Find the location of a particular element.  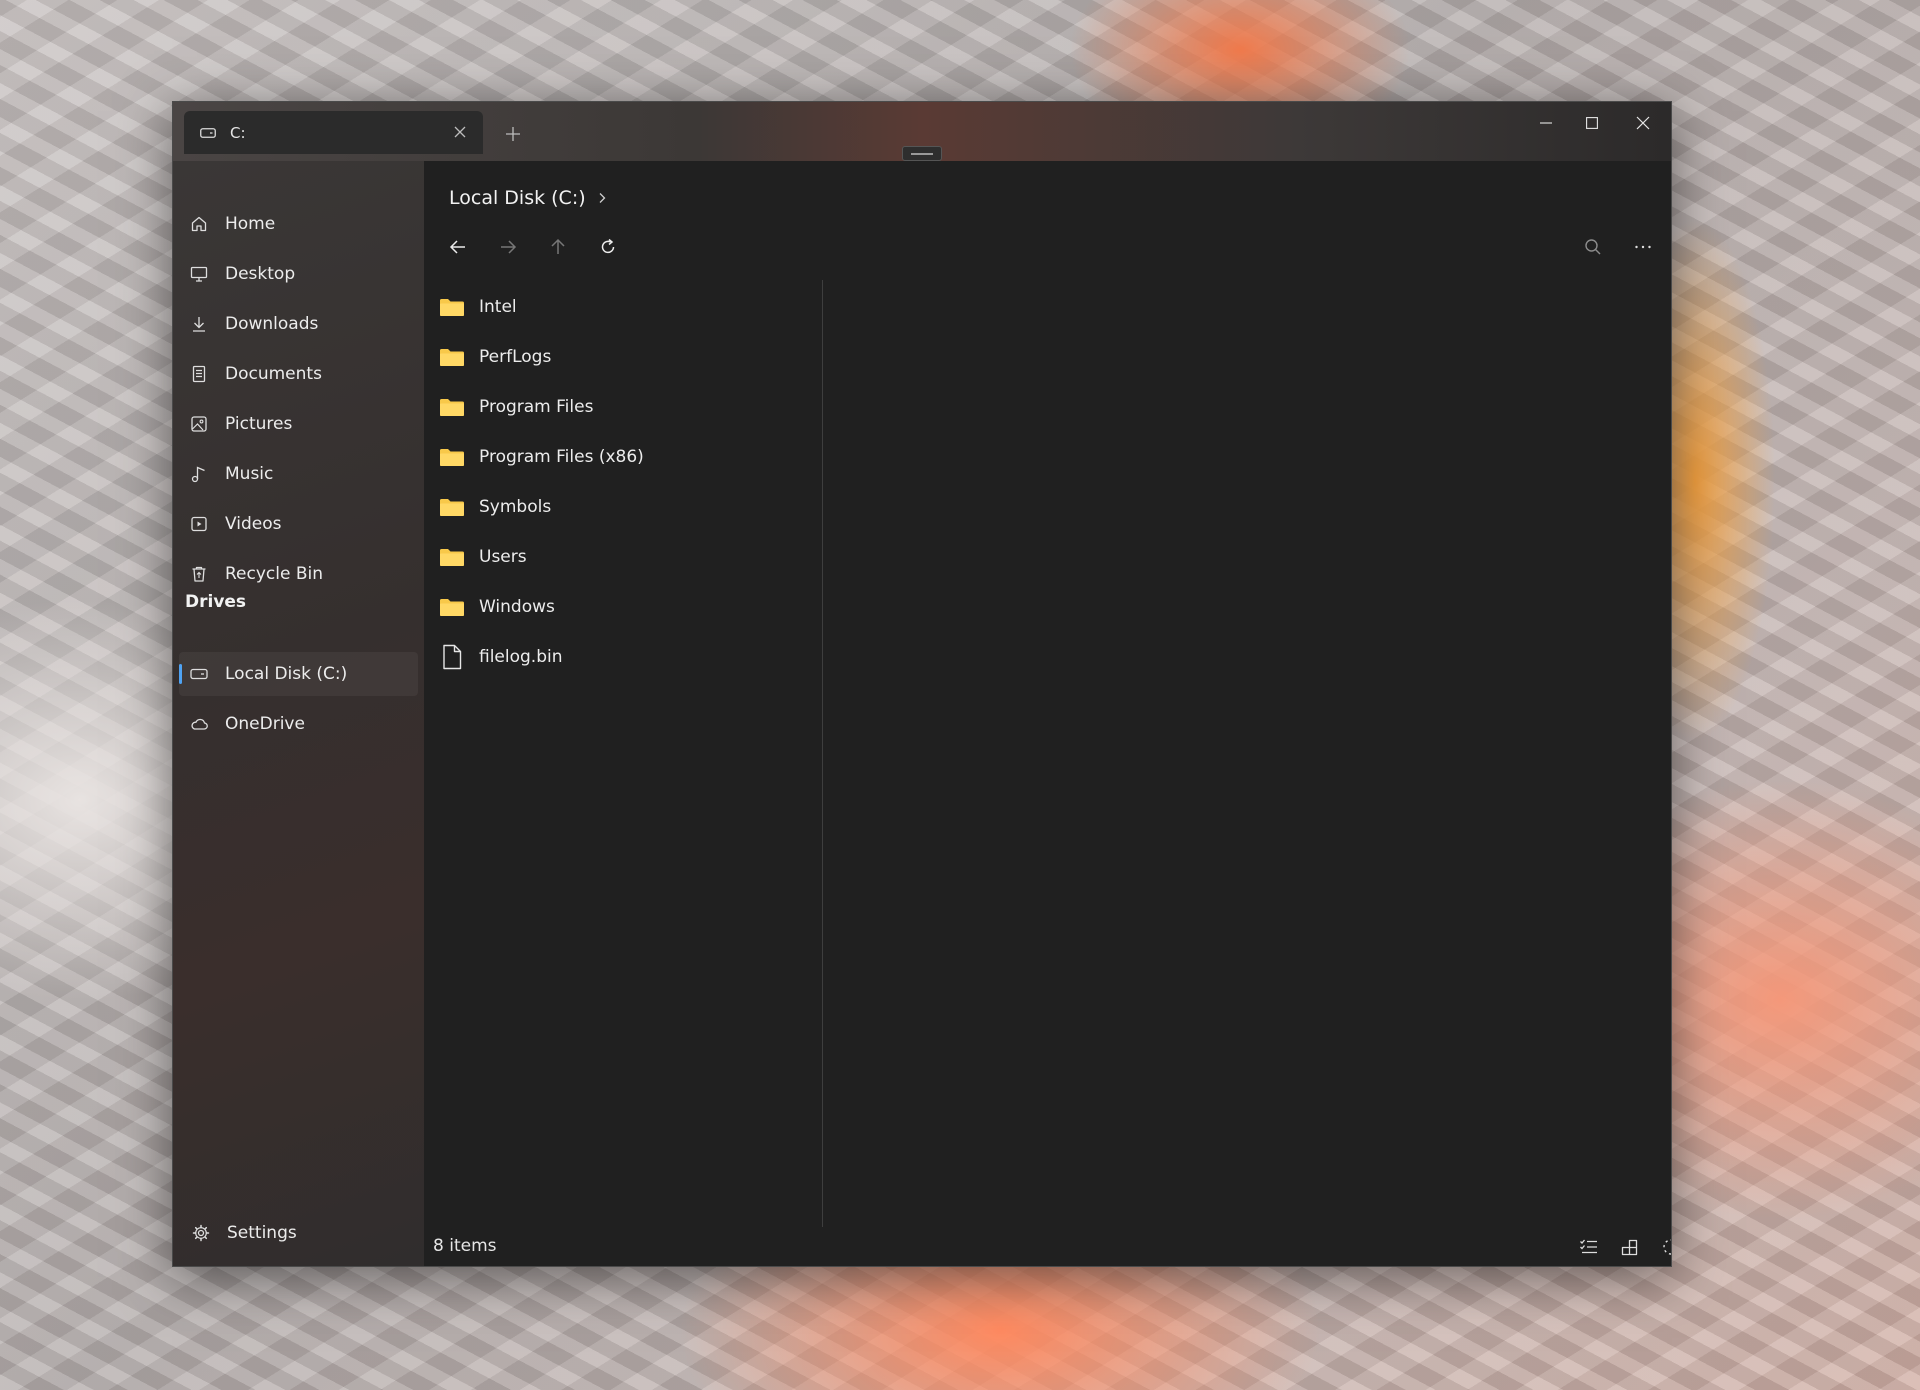

breadcrumb: Local Disk (C:) is located at coordinates (527, 198).